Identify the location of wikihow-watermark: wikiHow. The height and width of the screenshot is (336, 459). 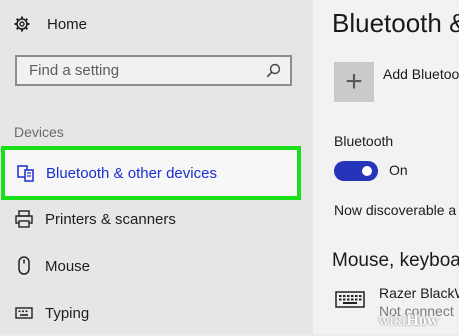
(408, 321).